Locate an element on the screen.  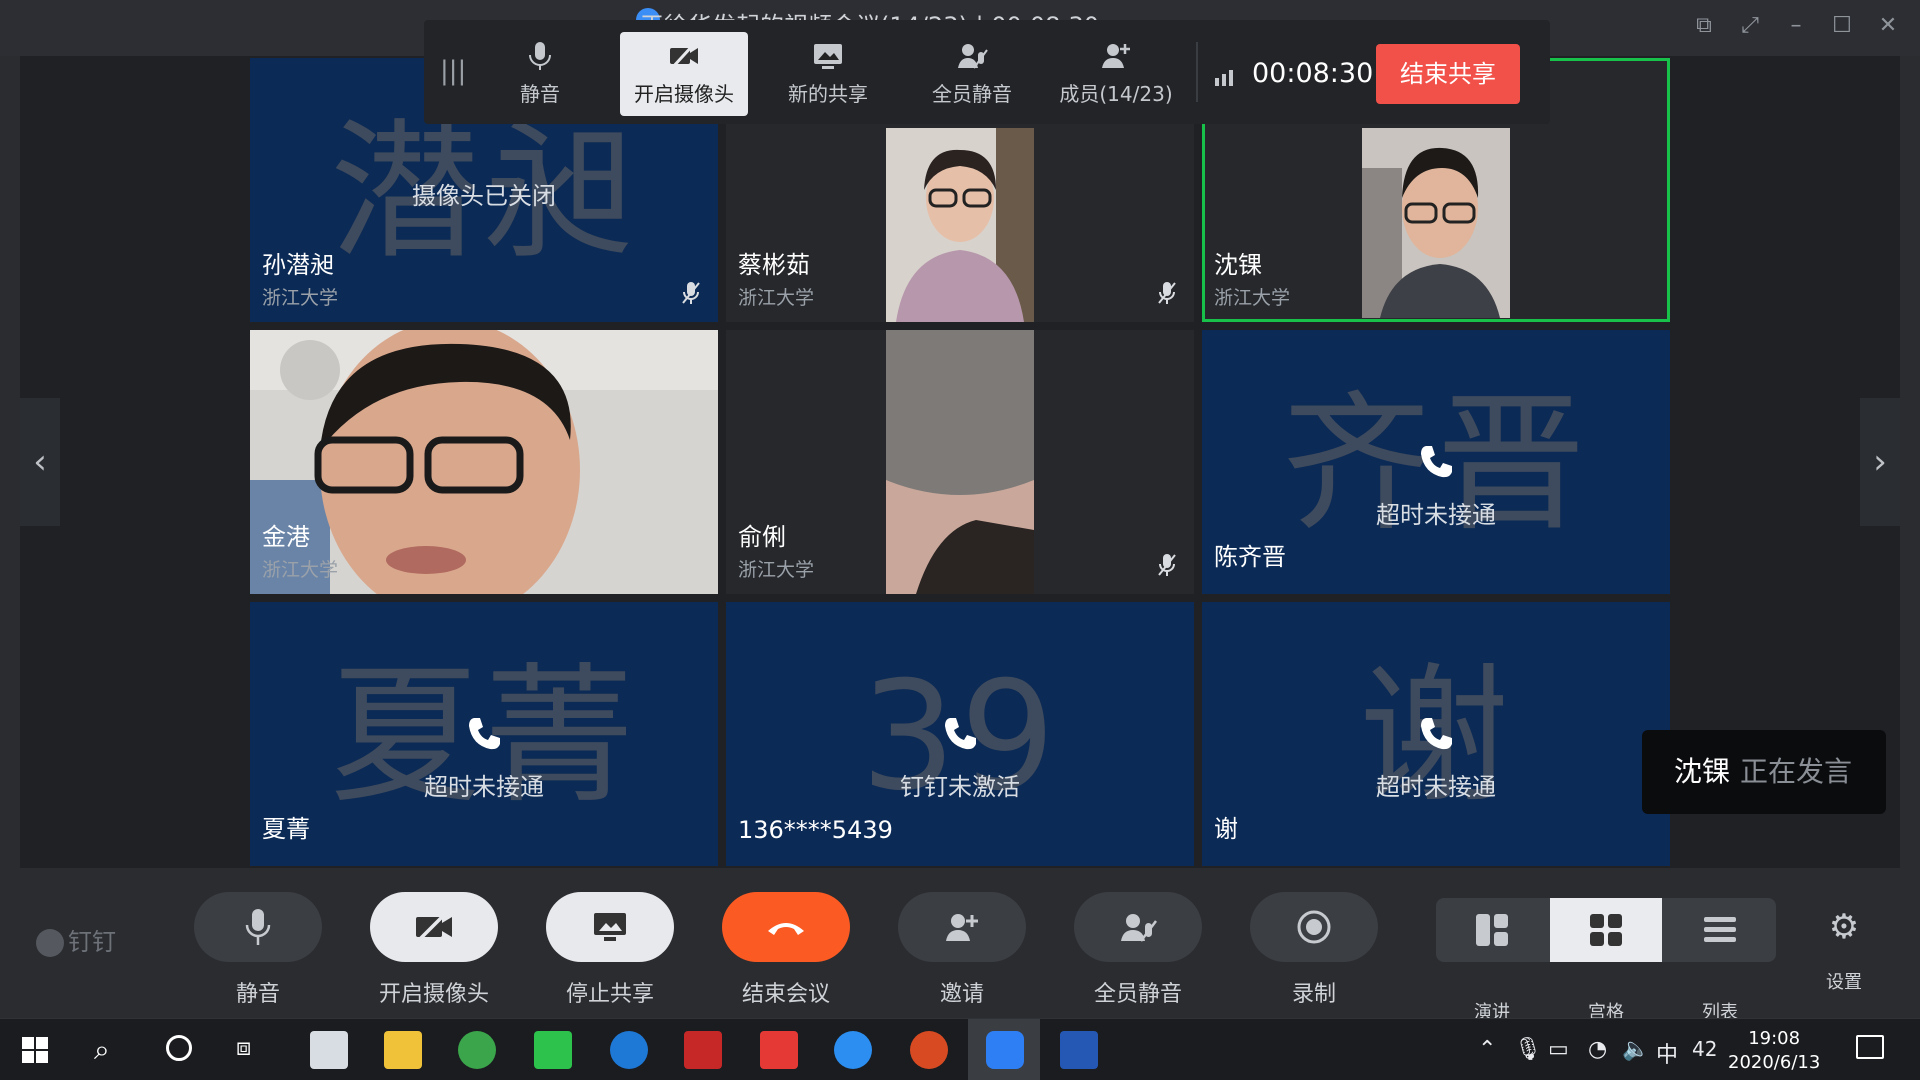
toolbar-mute-button: 静音 is located at coordinates (540, 74).